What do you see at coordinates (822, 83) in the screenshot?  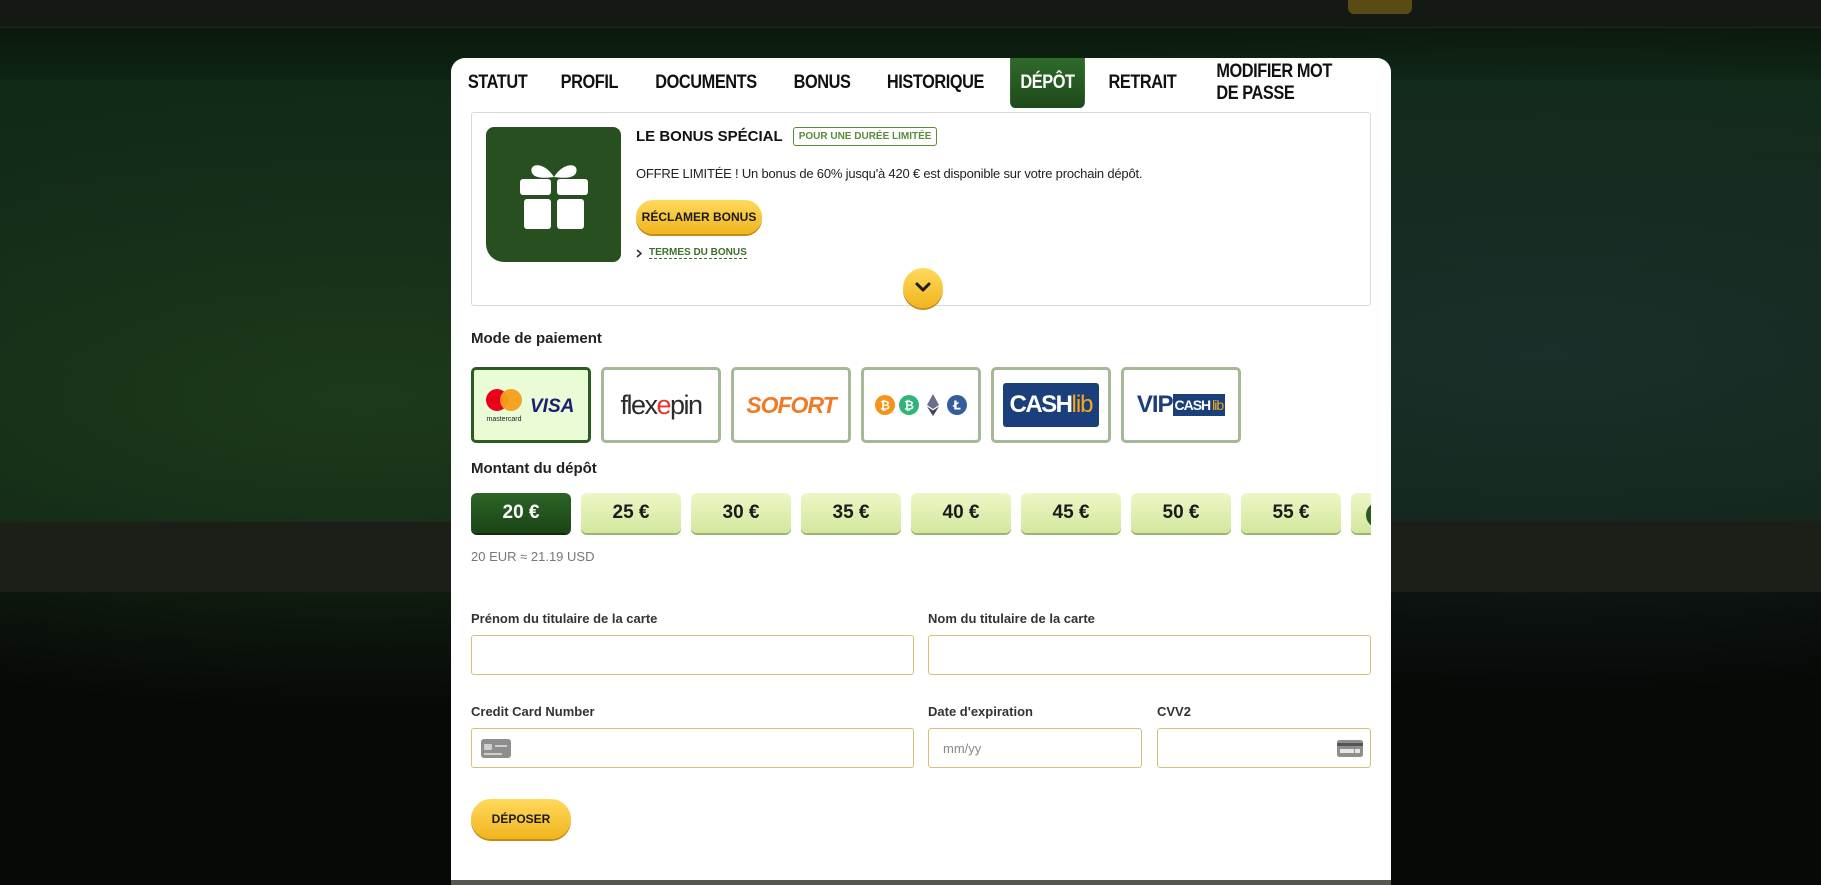 I see `tab-bonus: BONUS` at bounding box center [822, 83].